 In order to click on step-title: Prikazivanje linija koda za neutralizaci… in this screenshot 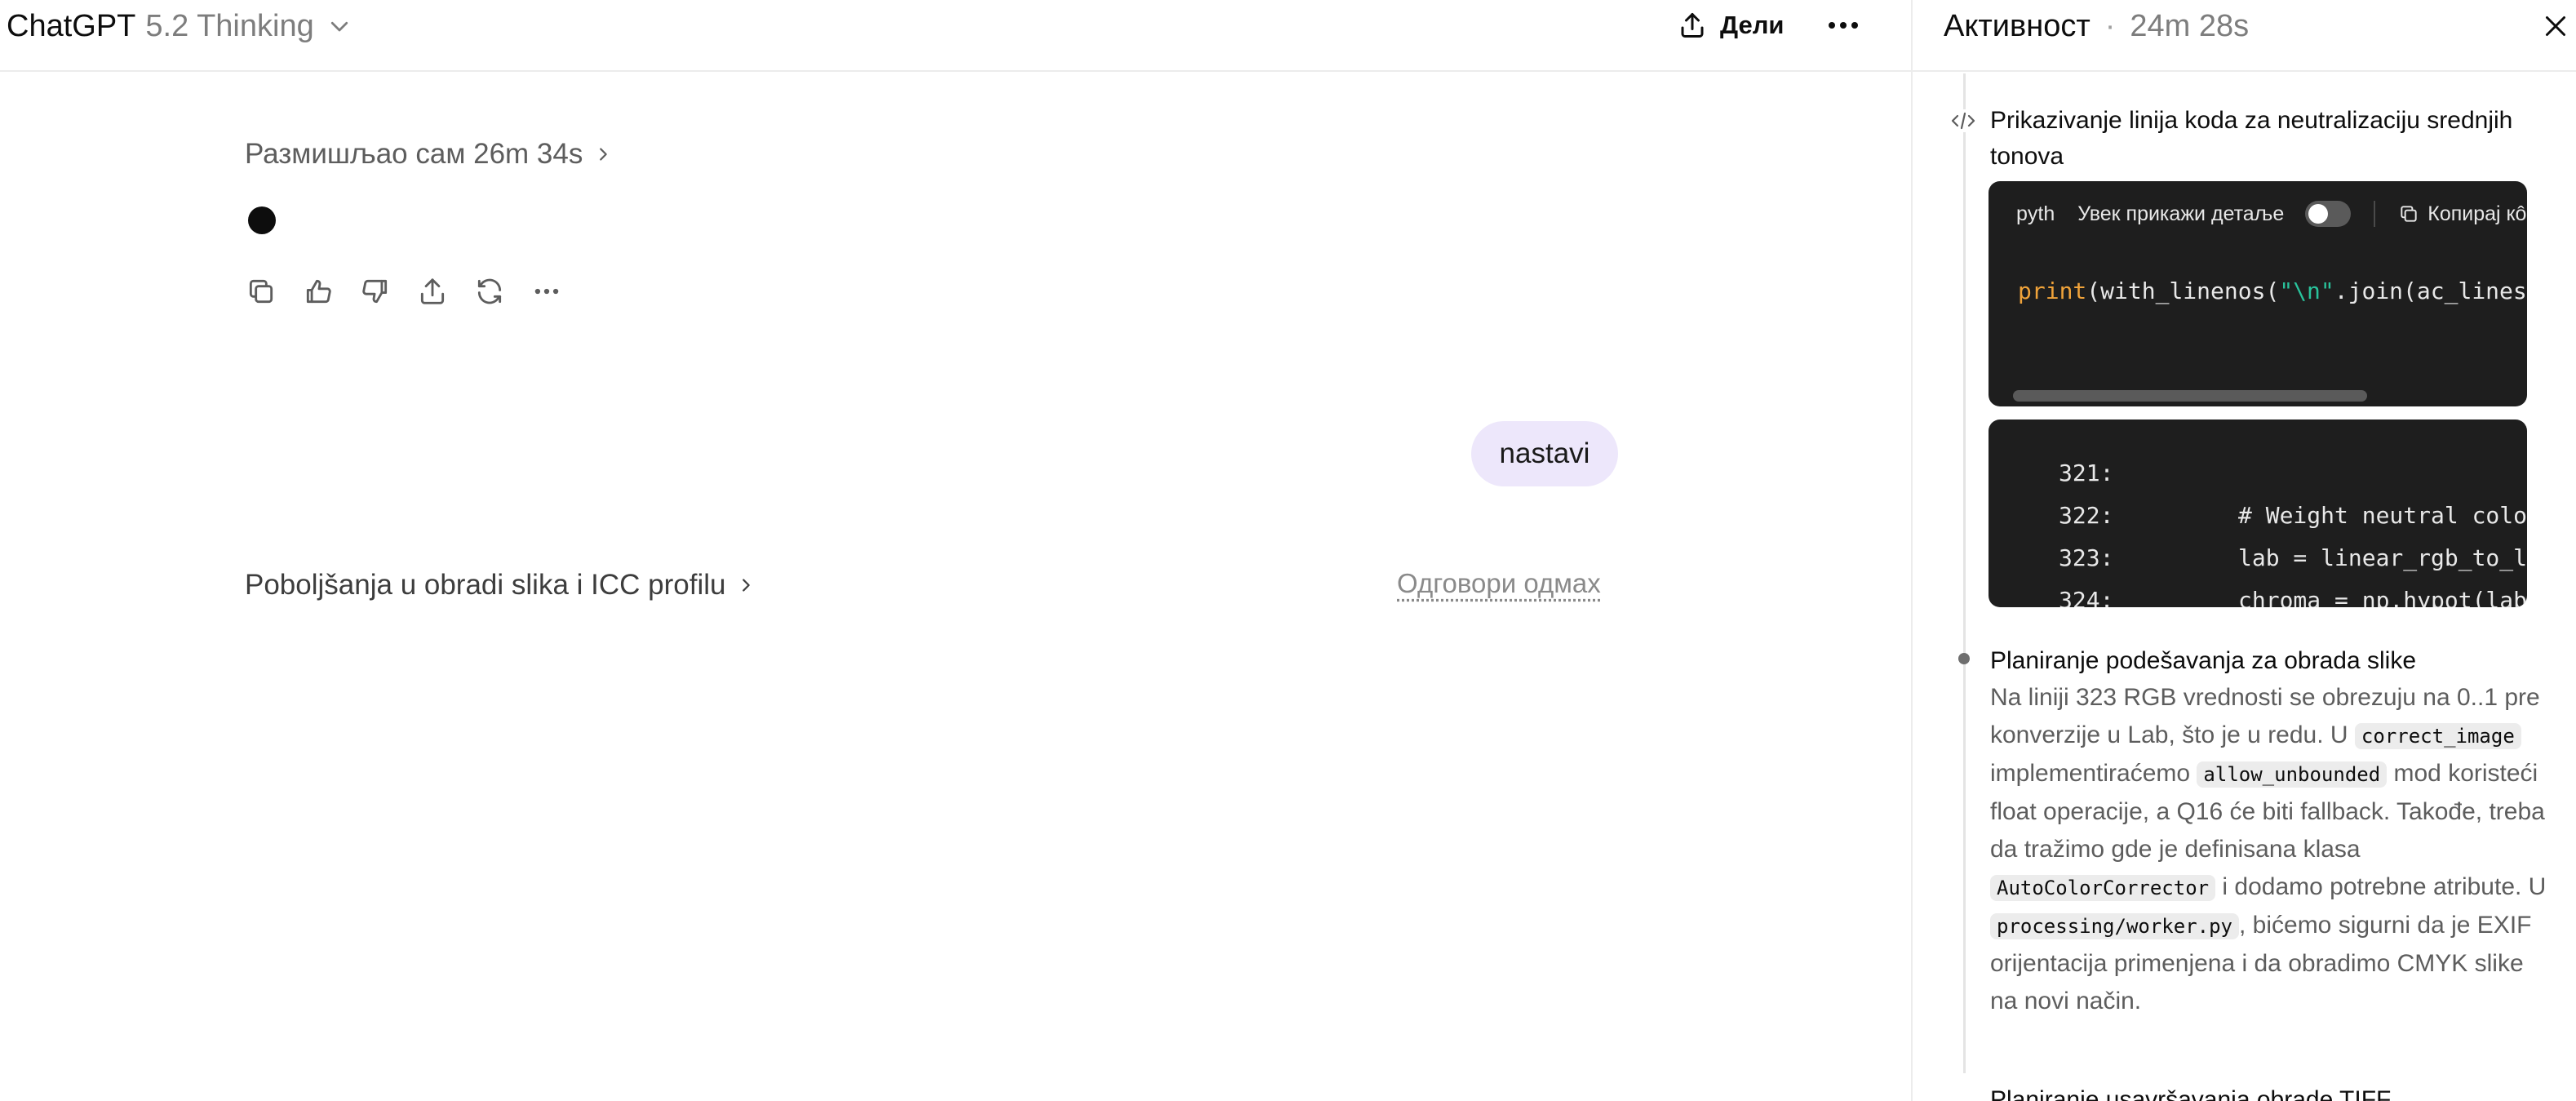, I will do `click(2251, 138)`.